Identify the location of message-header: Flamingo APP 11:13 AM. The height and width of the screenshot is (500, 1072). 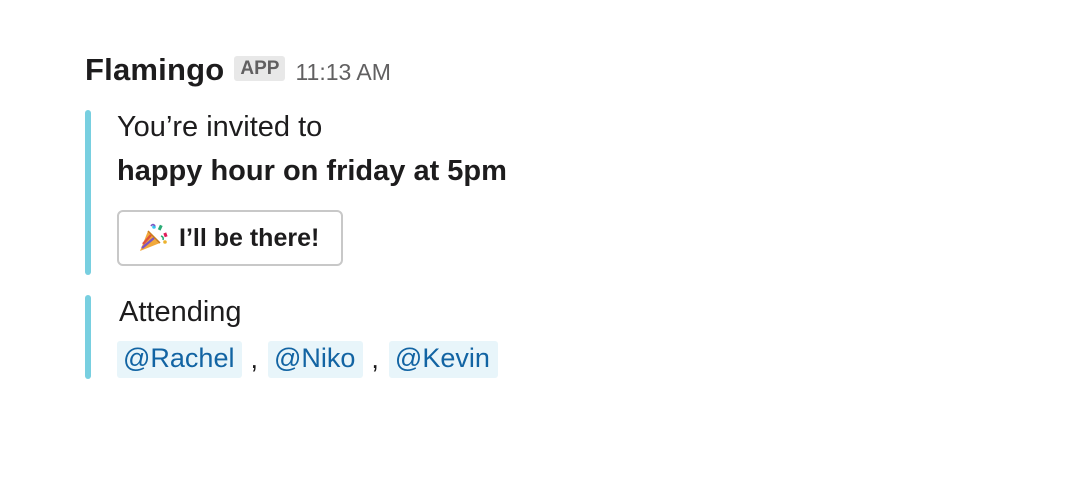
(535, 76).